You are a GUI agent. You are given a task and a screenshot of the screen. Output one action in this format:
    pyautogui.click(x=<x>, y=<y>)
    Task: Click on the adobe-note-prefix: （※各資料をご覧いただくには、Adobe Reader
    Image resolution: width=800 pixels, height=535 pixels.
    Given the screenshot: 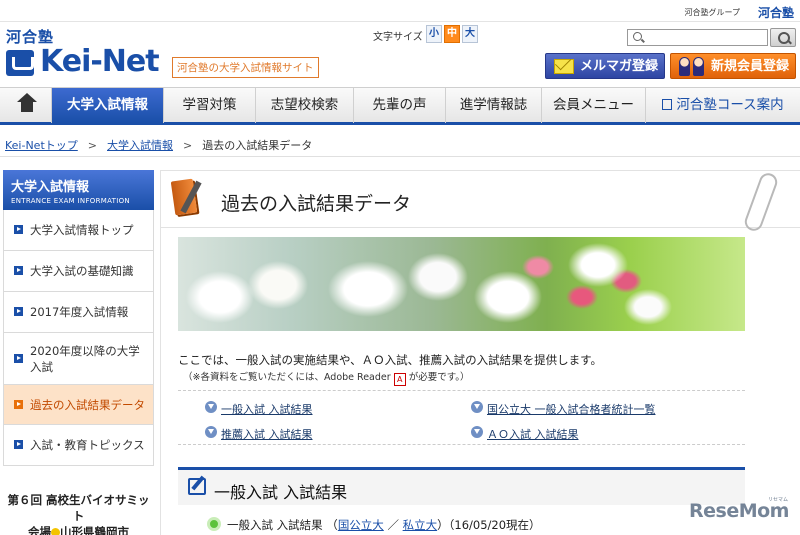 What is the action you would take?
    pyautogui.click(x=287, y=377)
    